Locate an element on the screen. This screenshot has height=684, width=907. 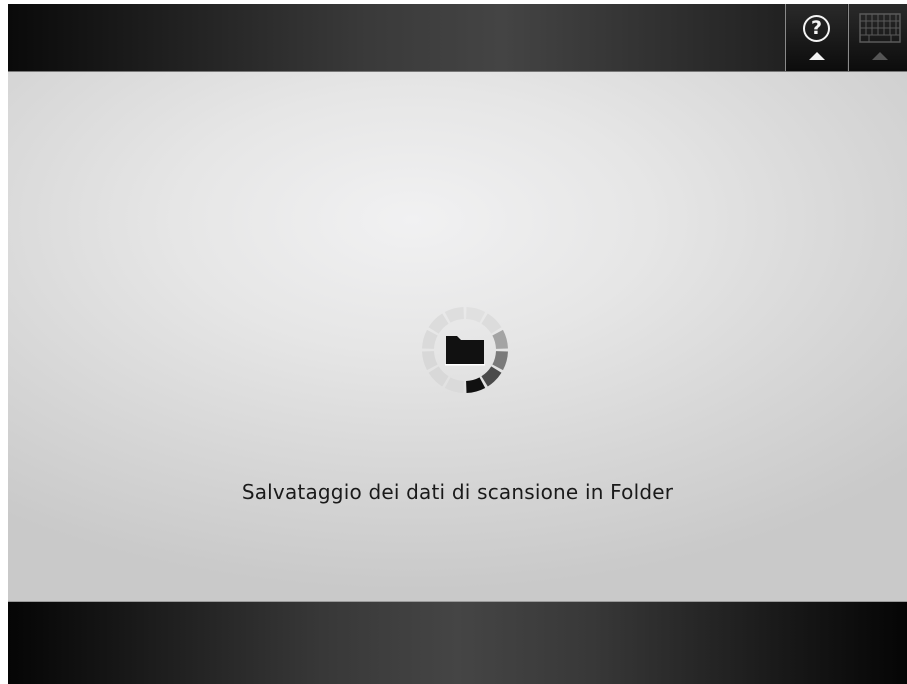
keyboard-icon is located at coordinates (880, 28).